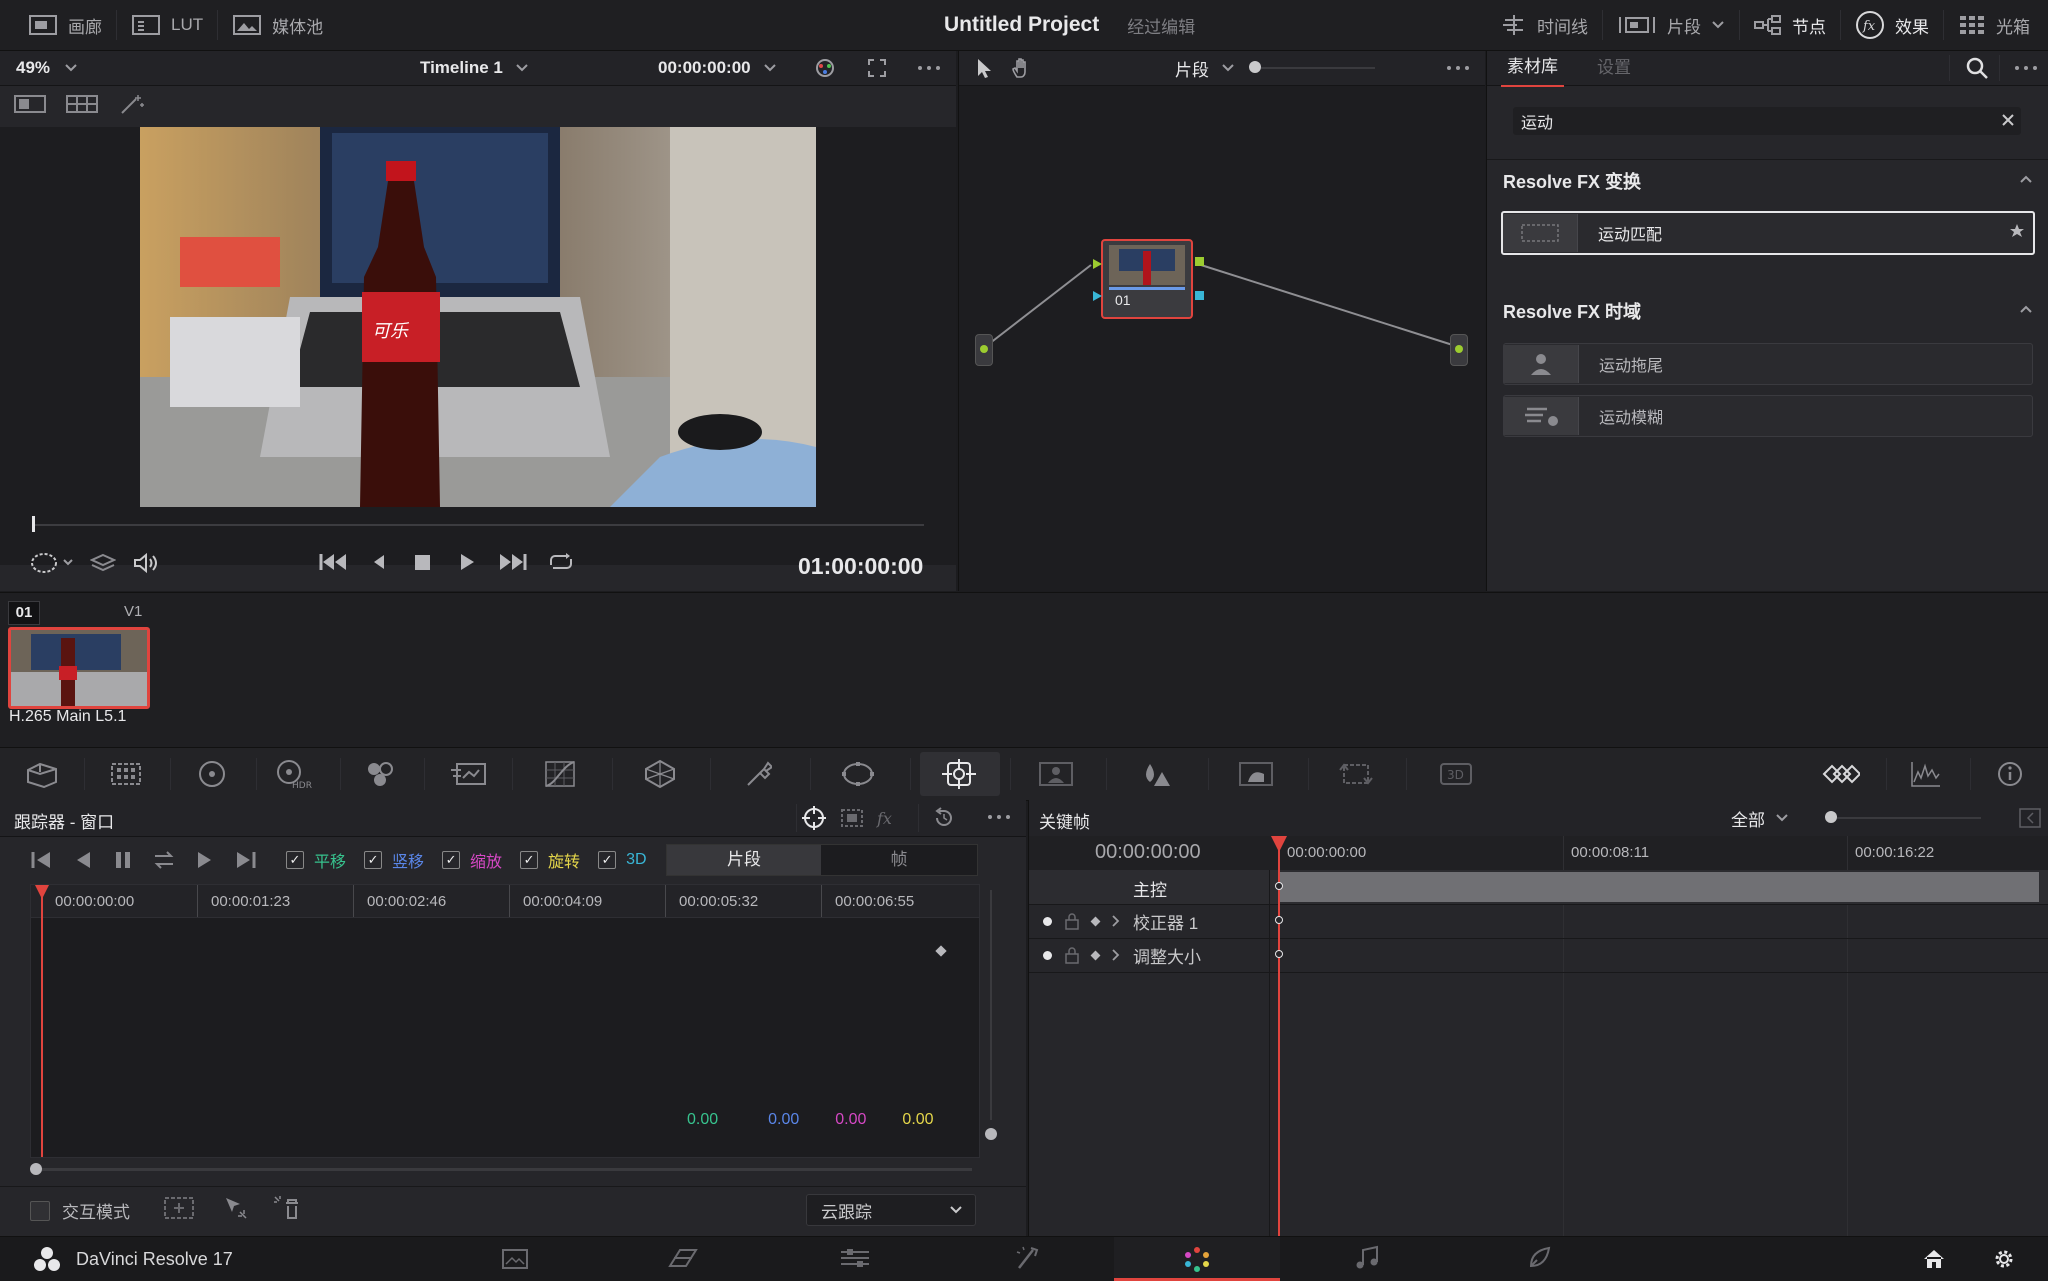  Describe the element at coordinates (503, 1169) in the screenshot. I see `horizontal-scroll-bar` at that location.